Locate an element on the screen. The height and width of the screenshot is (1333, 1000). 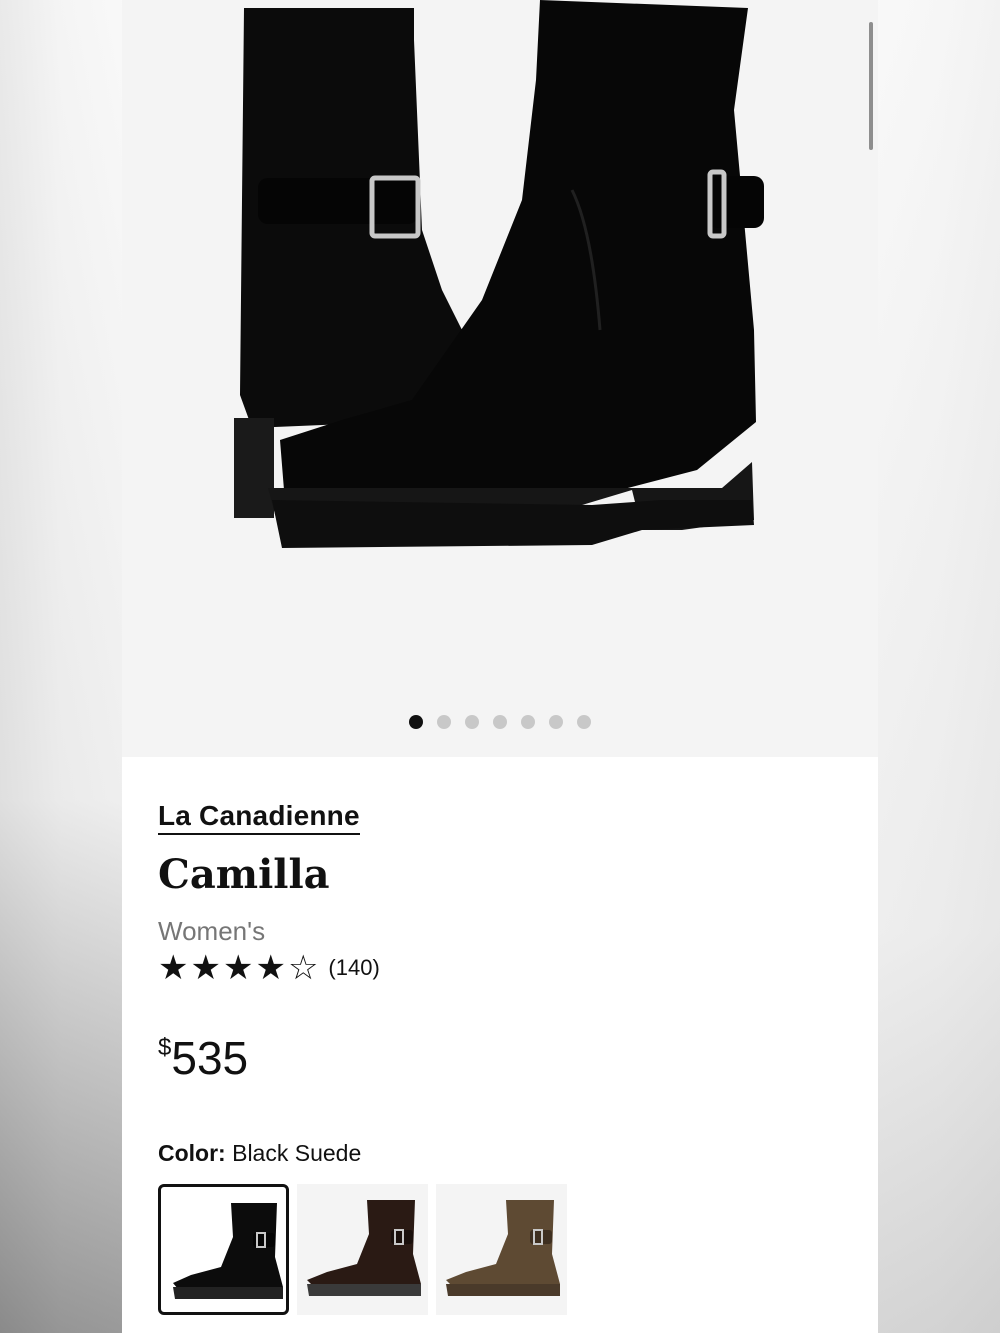
boot-thumbnail-black is located at coordinates (228, 1251).